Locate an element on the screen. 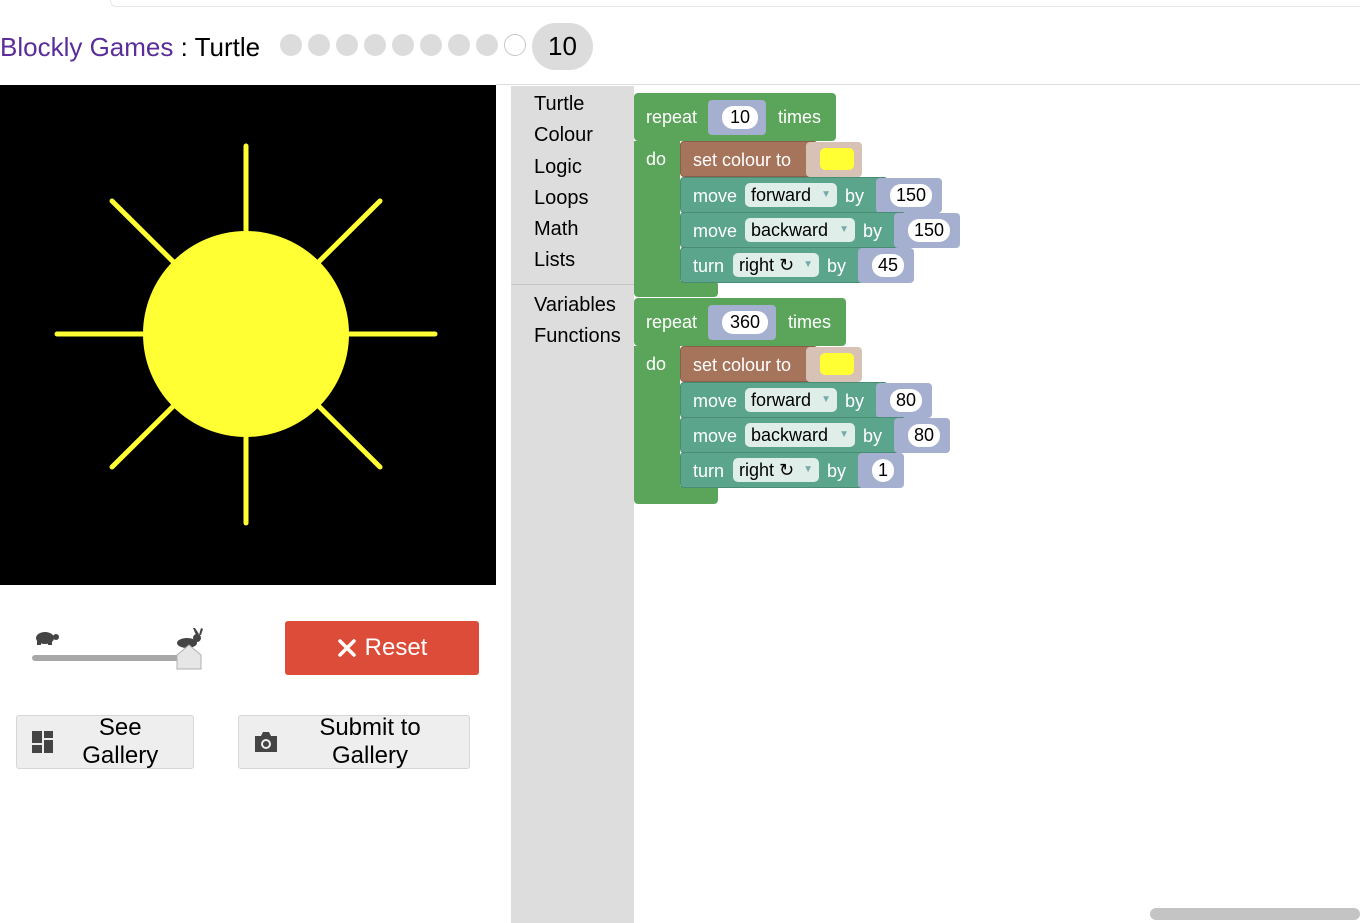 This screenshot has width=1360, height=923. reset-button: Reset is located at coordinates (382, 648).